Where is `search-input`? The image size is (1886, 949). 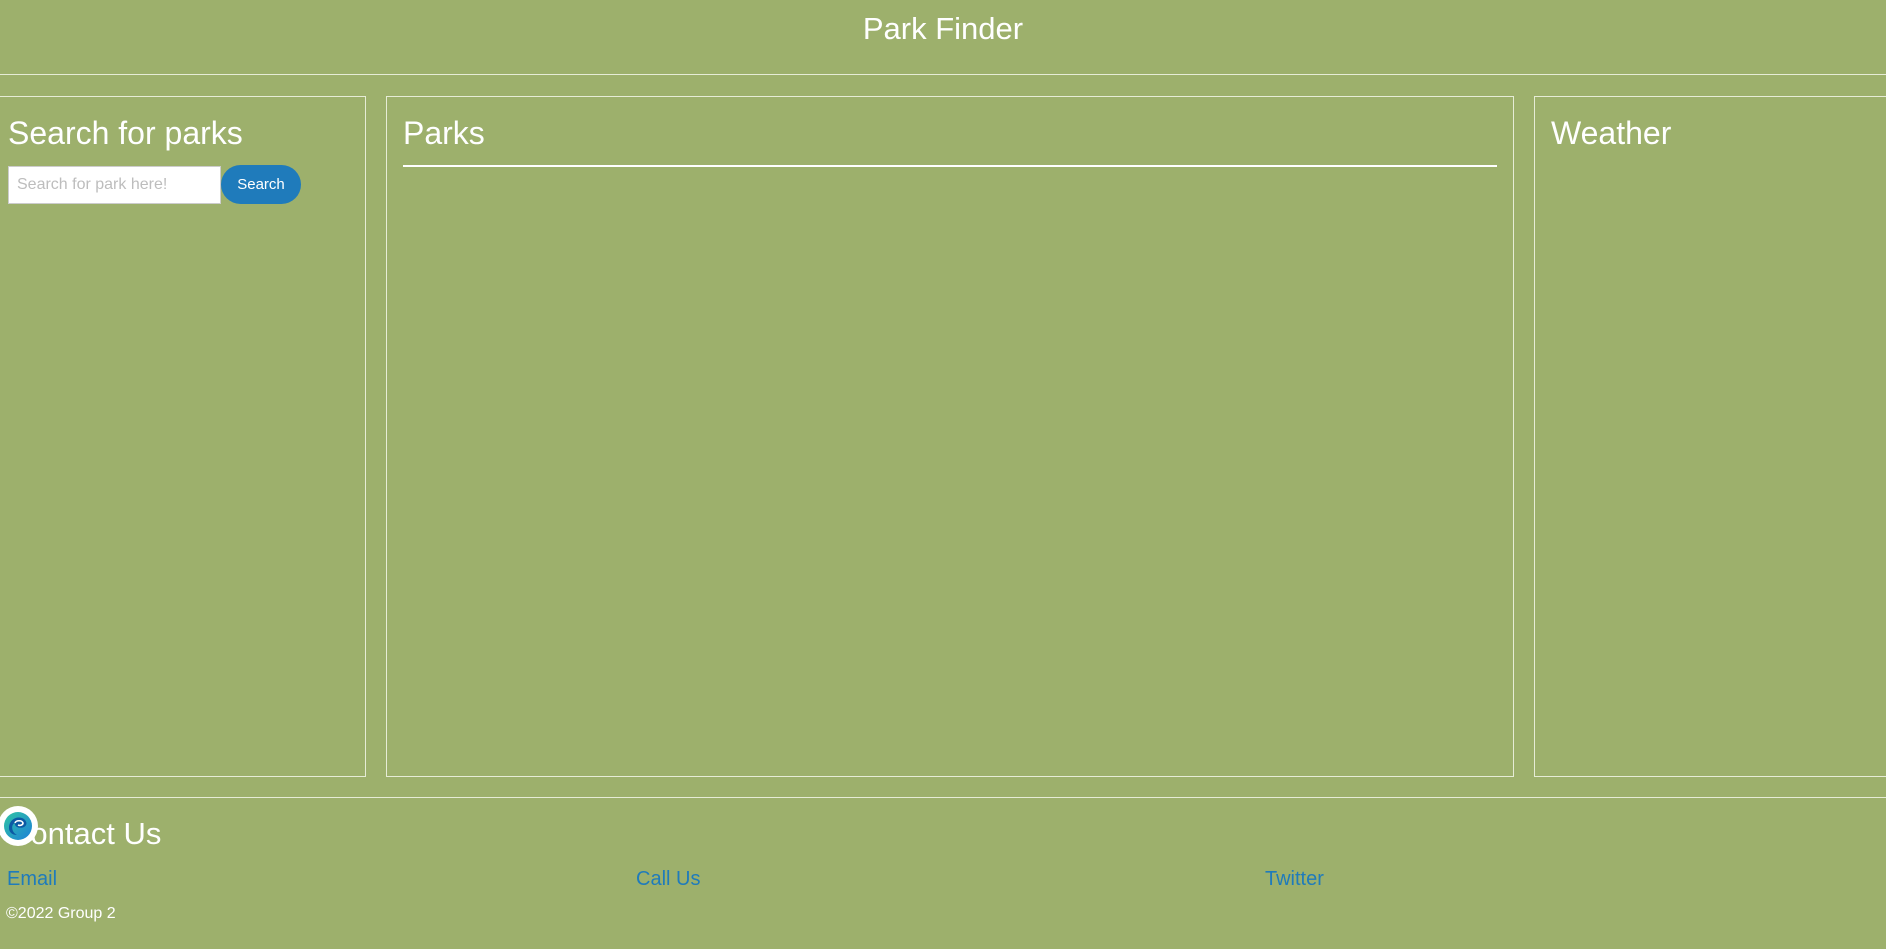
search-input is located at coordinates (114, 184).